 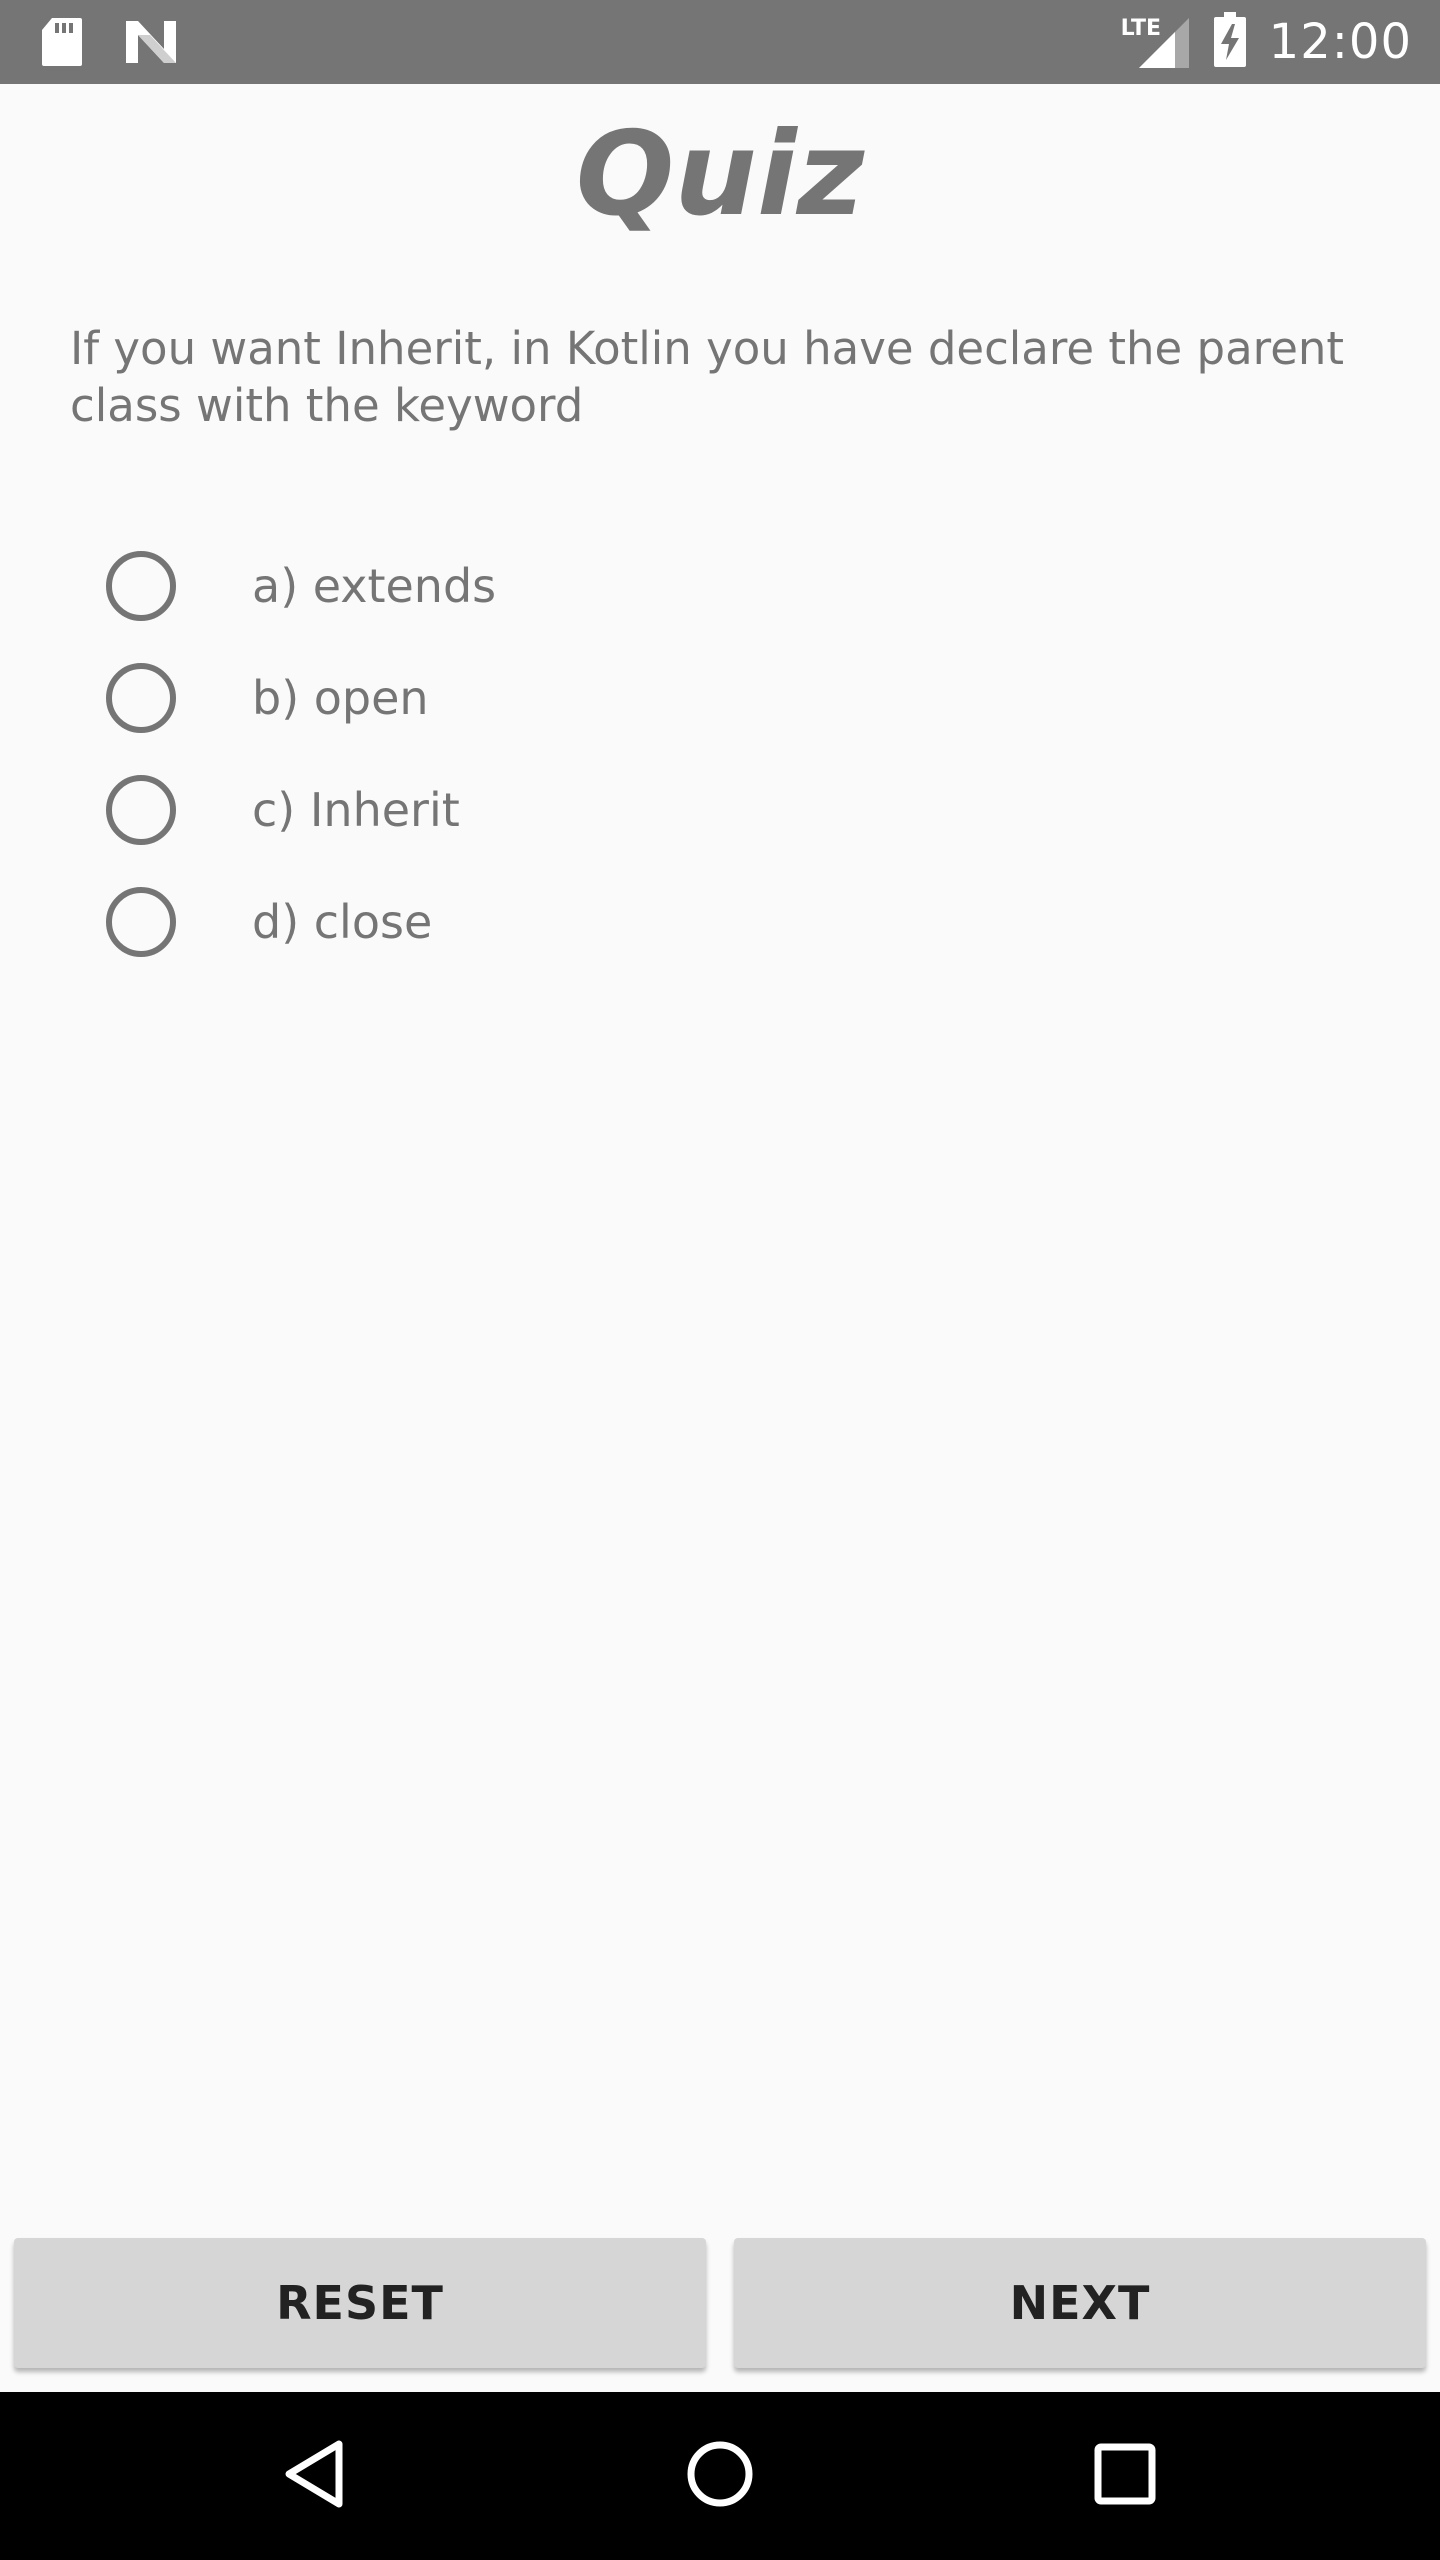 What do you see at coordinates (490, 922) in the screenshot?
I see `option-d: d) close` at bounding box center [490, 922].